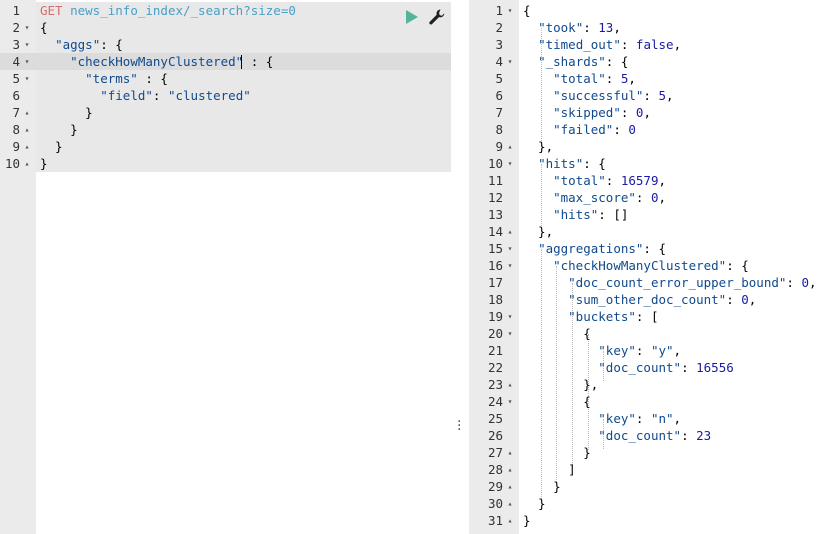 The width and height of the screenshot is (830, 534). What do you see at coordinates (495, 435) in the screenshot?
I see `line-number-text: 26` at bounding box center [495, 435].